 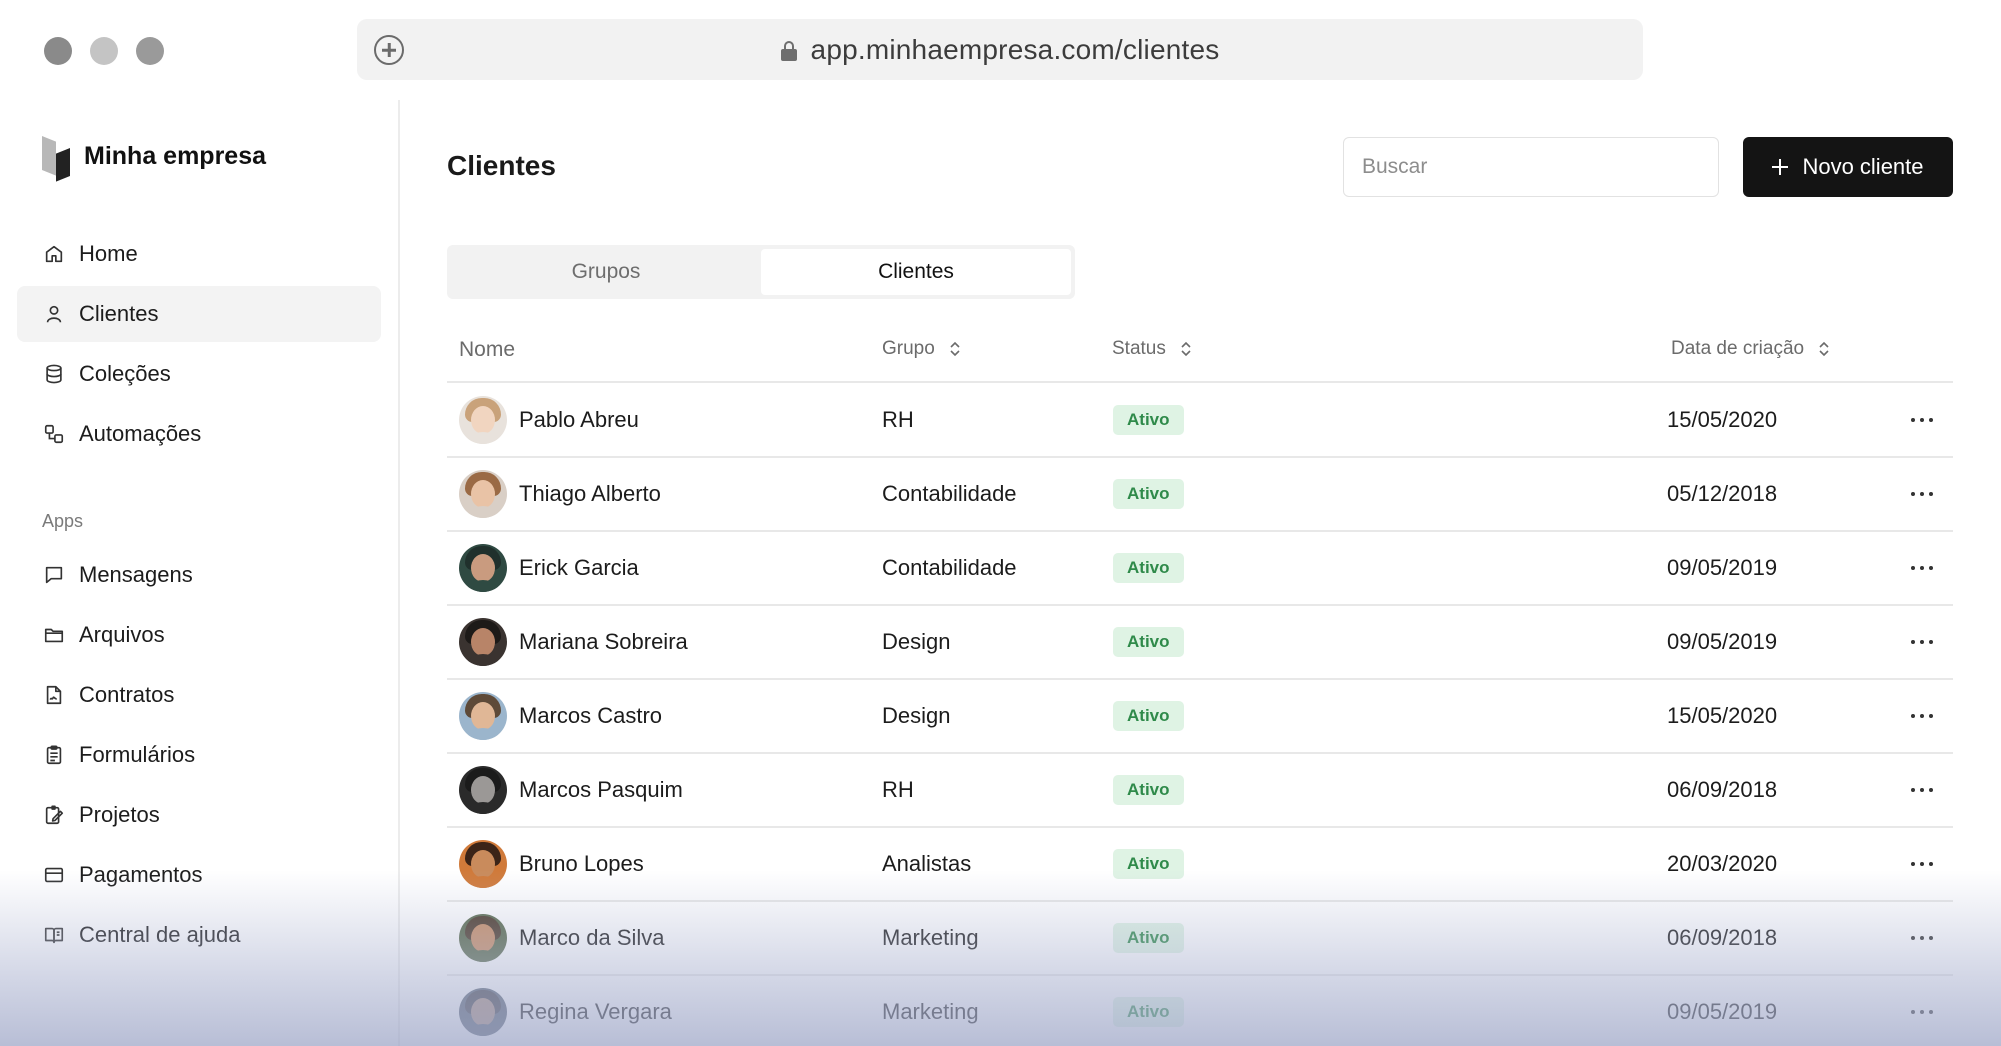 What do you see at coordinates (595, 1010) in the screenshot?
I see `client-name: Regina Vergara` at bounding box center [595, 1010].